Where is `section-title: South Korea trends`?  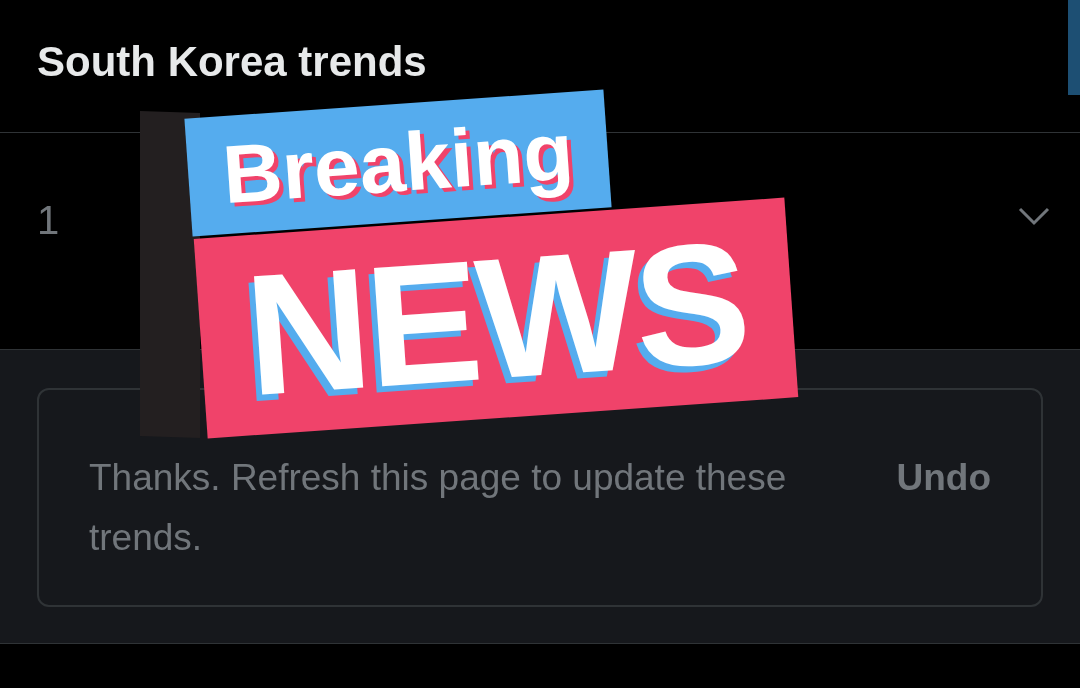
section-title: South Korea trends is located at coordinates (232, 62).